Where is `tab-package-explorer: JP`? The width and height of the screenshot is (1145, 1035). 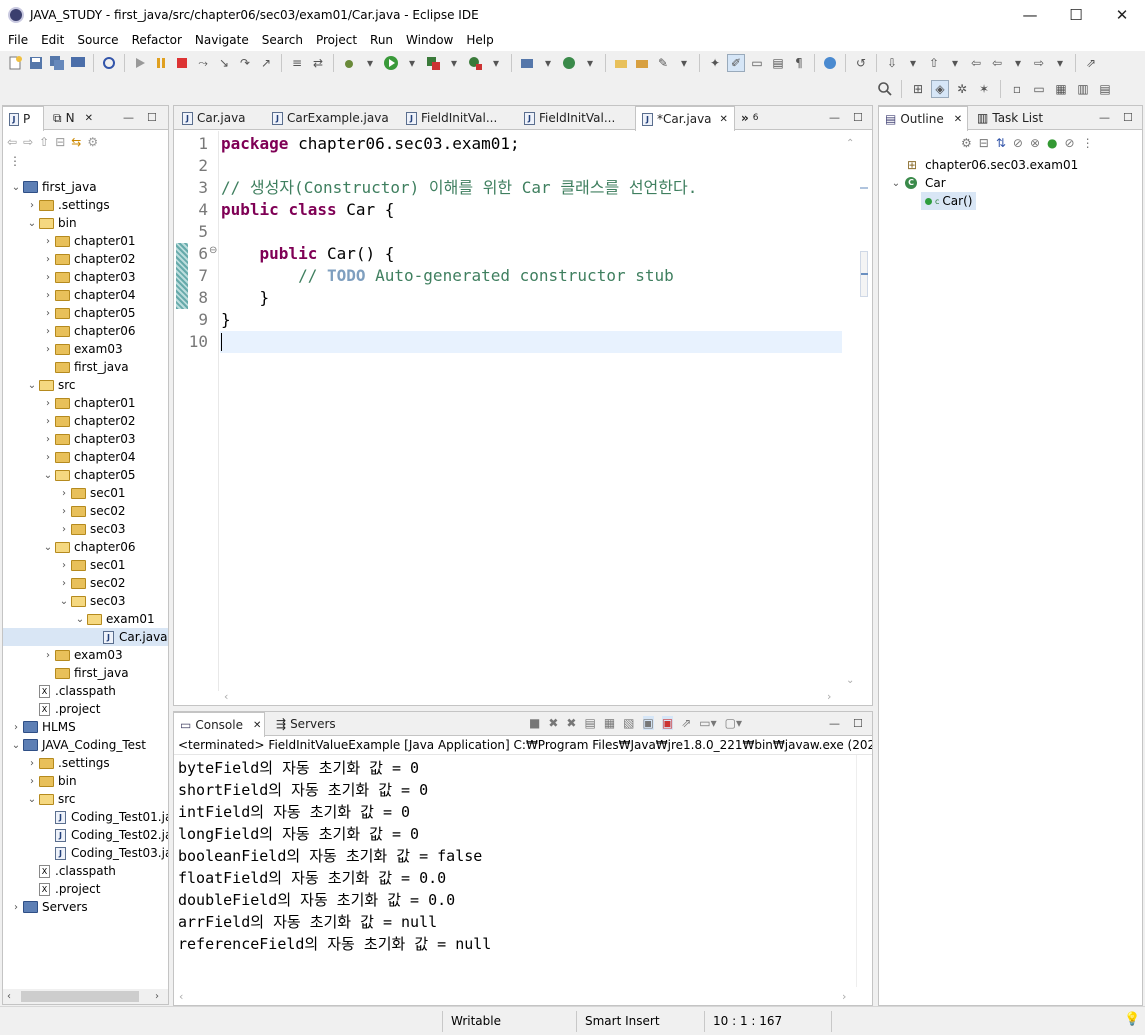 tab-package-explorer: JP is located at coordinates (23, 118).